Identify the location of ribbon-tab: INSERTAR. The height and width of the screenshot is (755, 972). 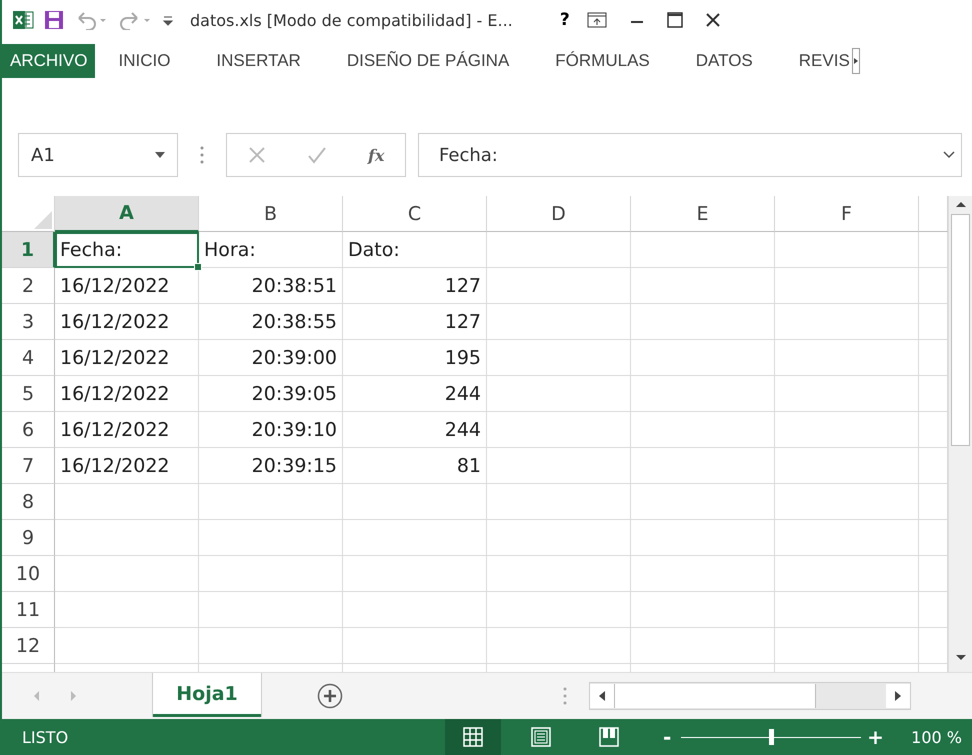
(258, 61).